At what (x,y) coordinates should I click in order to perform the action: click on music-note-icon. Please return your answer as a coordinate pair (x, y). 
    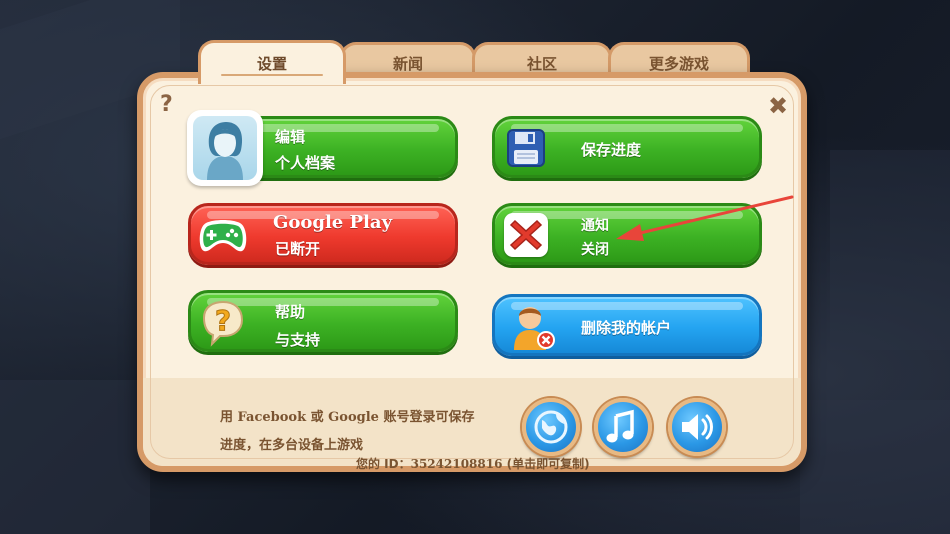
    Looking at the image, I should click on (620, 426).